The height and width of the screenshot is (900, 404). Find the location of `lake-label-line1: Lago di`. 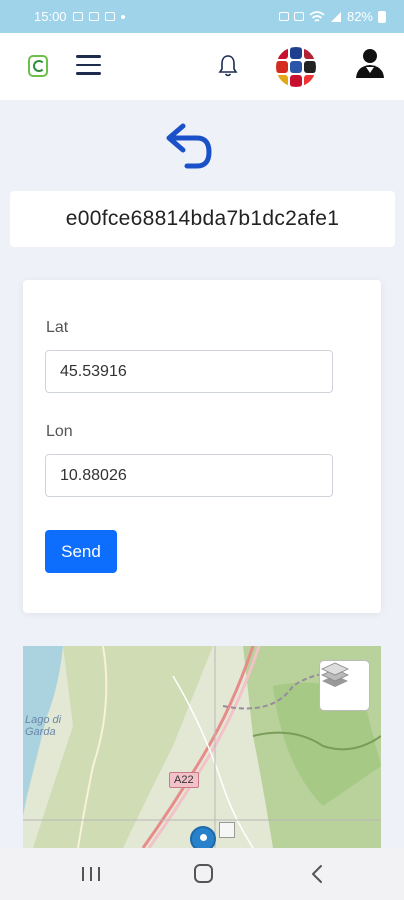

lake-label-line1: Lago di is located at coordinates (43, 720).